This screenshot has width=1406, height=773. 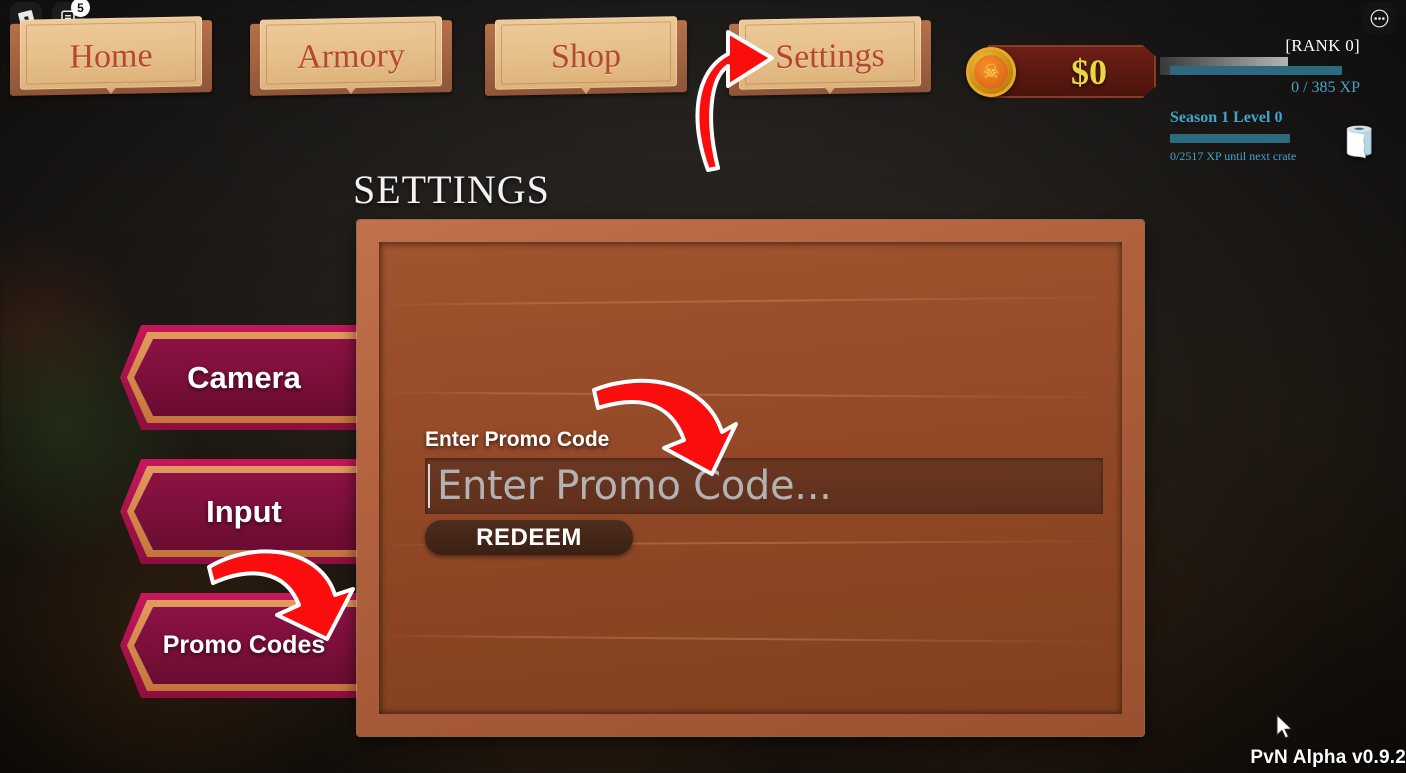 I want to click on top-navigation: Home Armory Shop Settings, so click(x=475, y=58).